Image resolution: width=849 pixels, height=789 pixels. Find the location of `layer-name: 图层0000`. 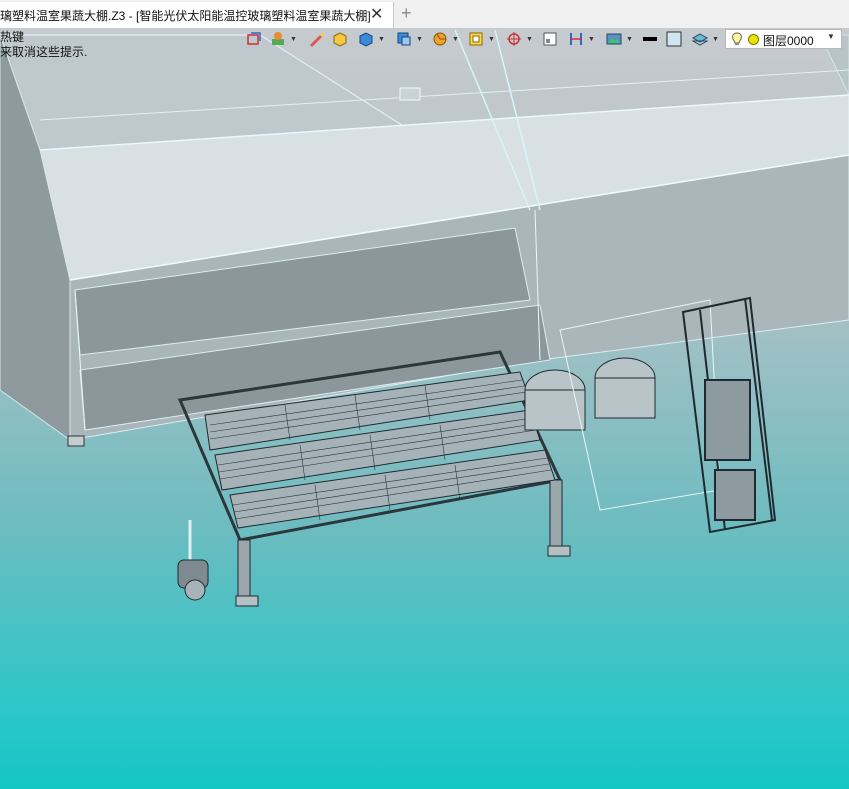

layer-name: 图层0000 is located at coordinates (788, 41).